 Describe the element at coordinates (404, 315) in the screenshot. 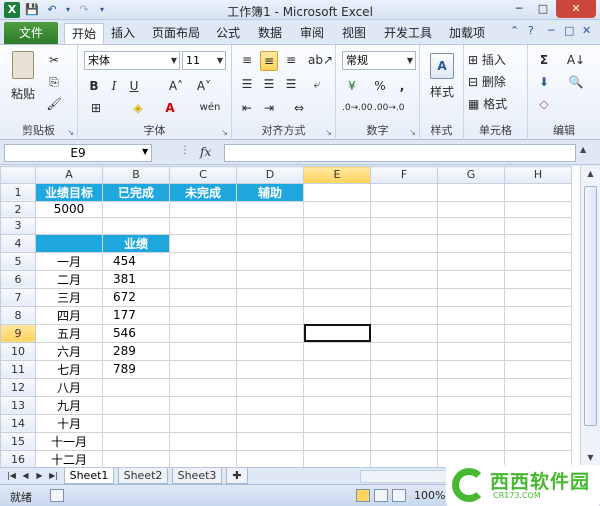

I see `cell-f8` at that location.